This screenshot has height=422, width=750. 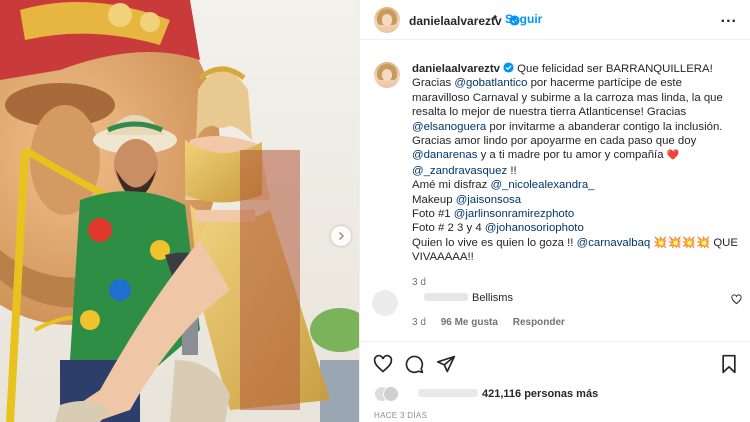 What do you see at coordinates (456, 69) in the screenshot?
I see `caption-username: danielaalvareztv` at bounding box center [456, 69].